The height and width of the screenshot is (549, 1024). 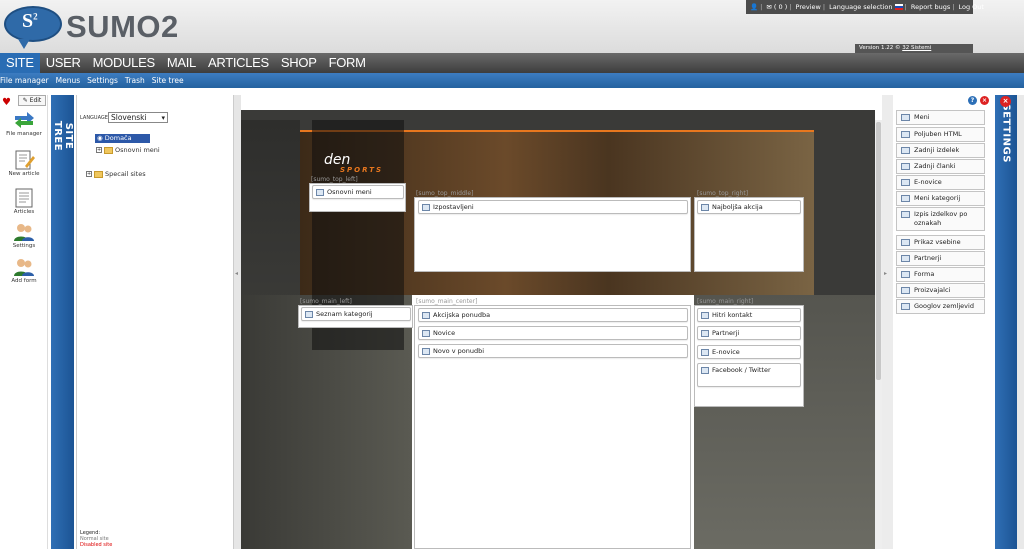 What do you see at coordinates (940, 182) in the screenshot?
I see `module-btn-e-novice: E-novice` at bounding box center [940, 182].